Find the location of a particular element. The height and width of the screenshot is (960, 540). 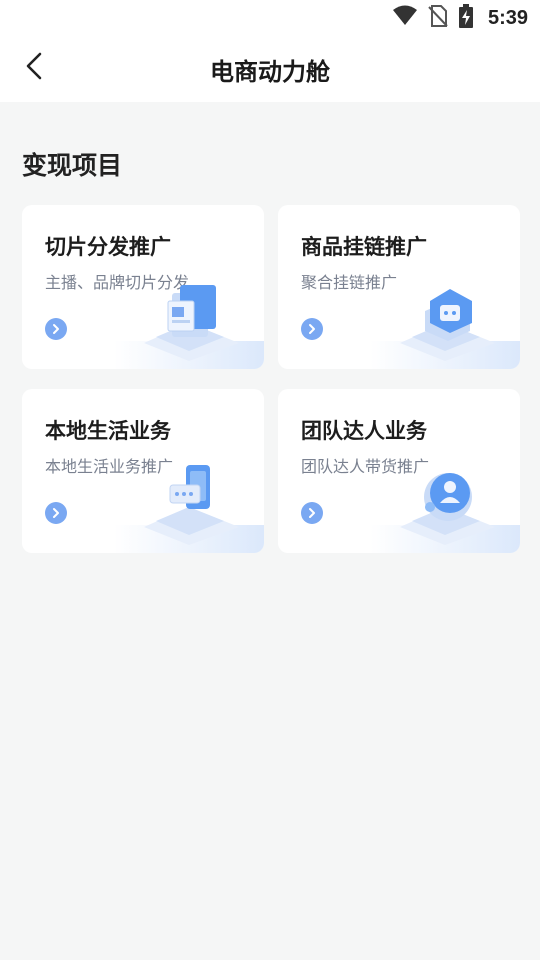

card-local-life-business: 本地生活业务 本地生活业务推广 is located at coordinates (143, 471).